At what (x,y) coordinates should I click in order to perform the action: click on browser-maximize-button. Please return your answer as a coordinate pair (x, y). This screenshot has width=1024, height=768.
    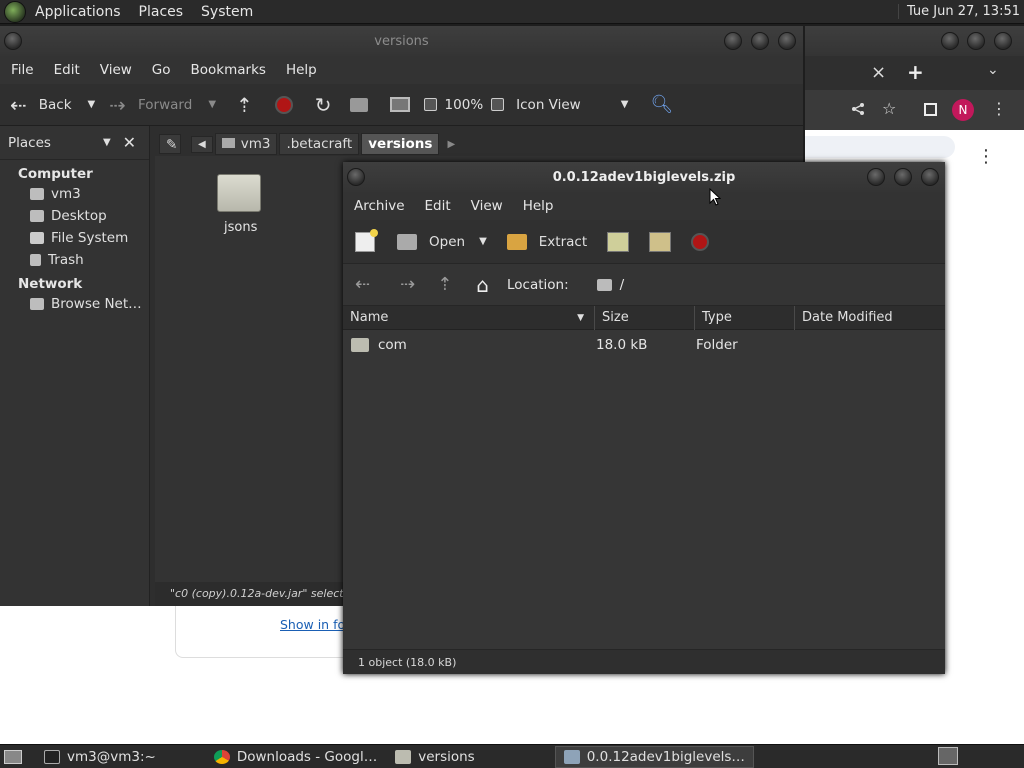
    Looking at the image, I should click on (976, 41).